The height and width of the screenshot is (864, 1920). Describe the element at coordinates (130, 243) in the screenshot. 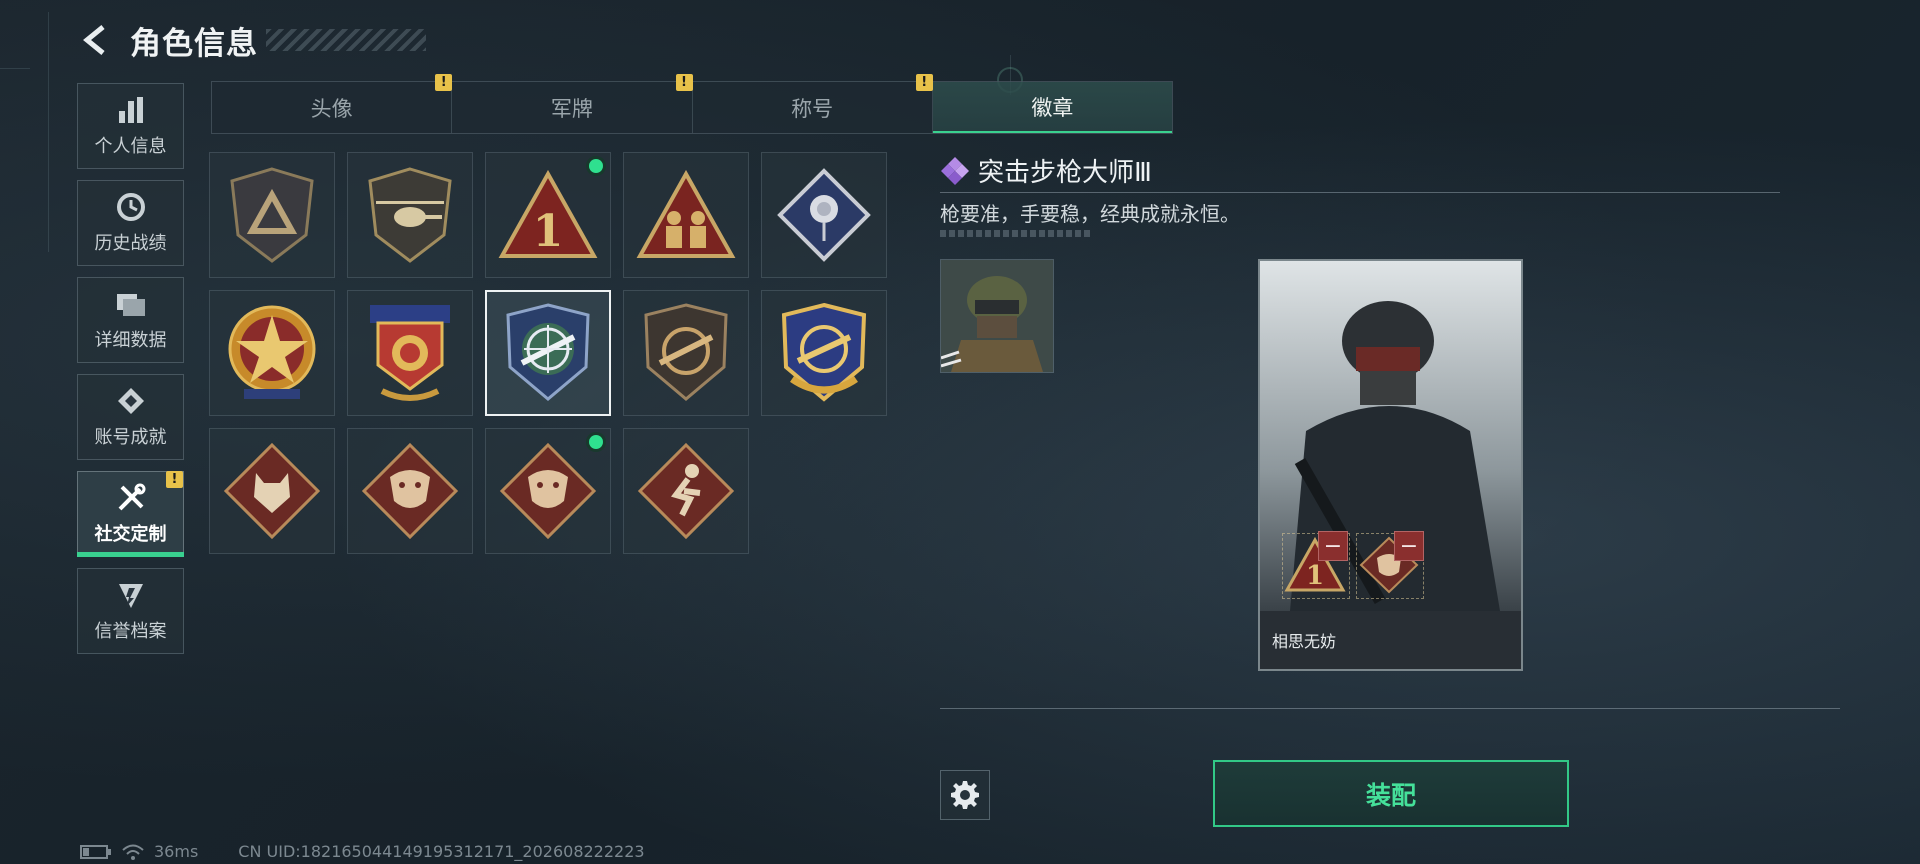

I see `sidebar-item-label: 历史战绩` at that location.